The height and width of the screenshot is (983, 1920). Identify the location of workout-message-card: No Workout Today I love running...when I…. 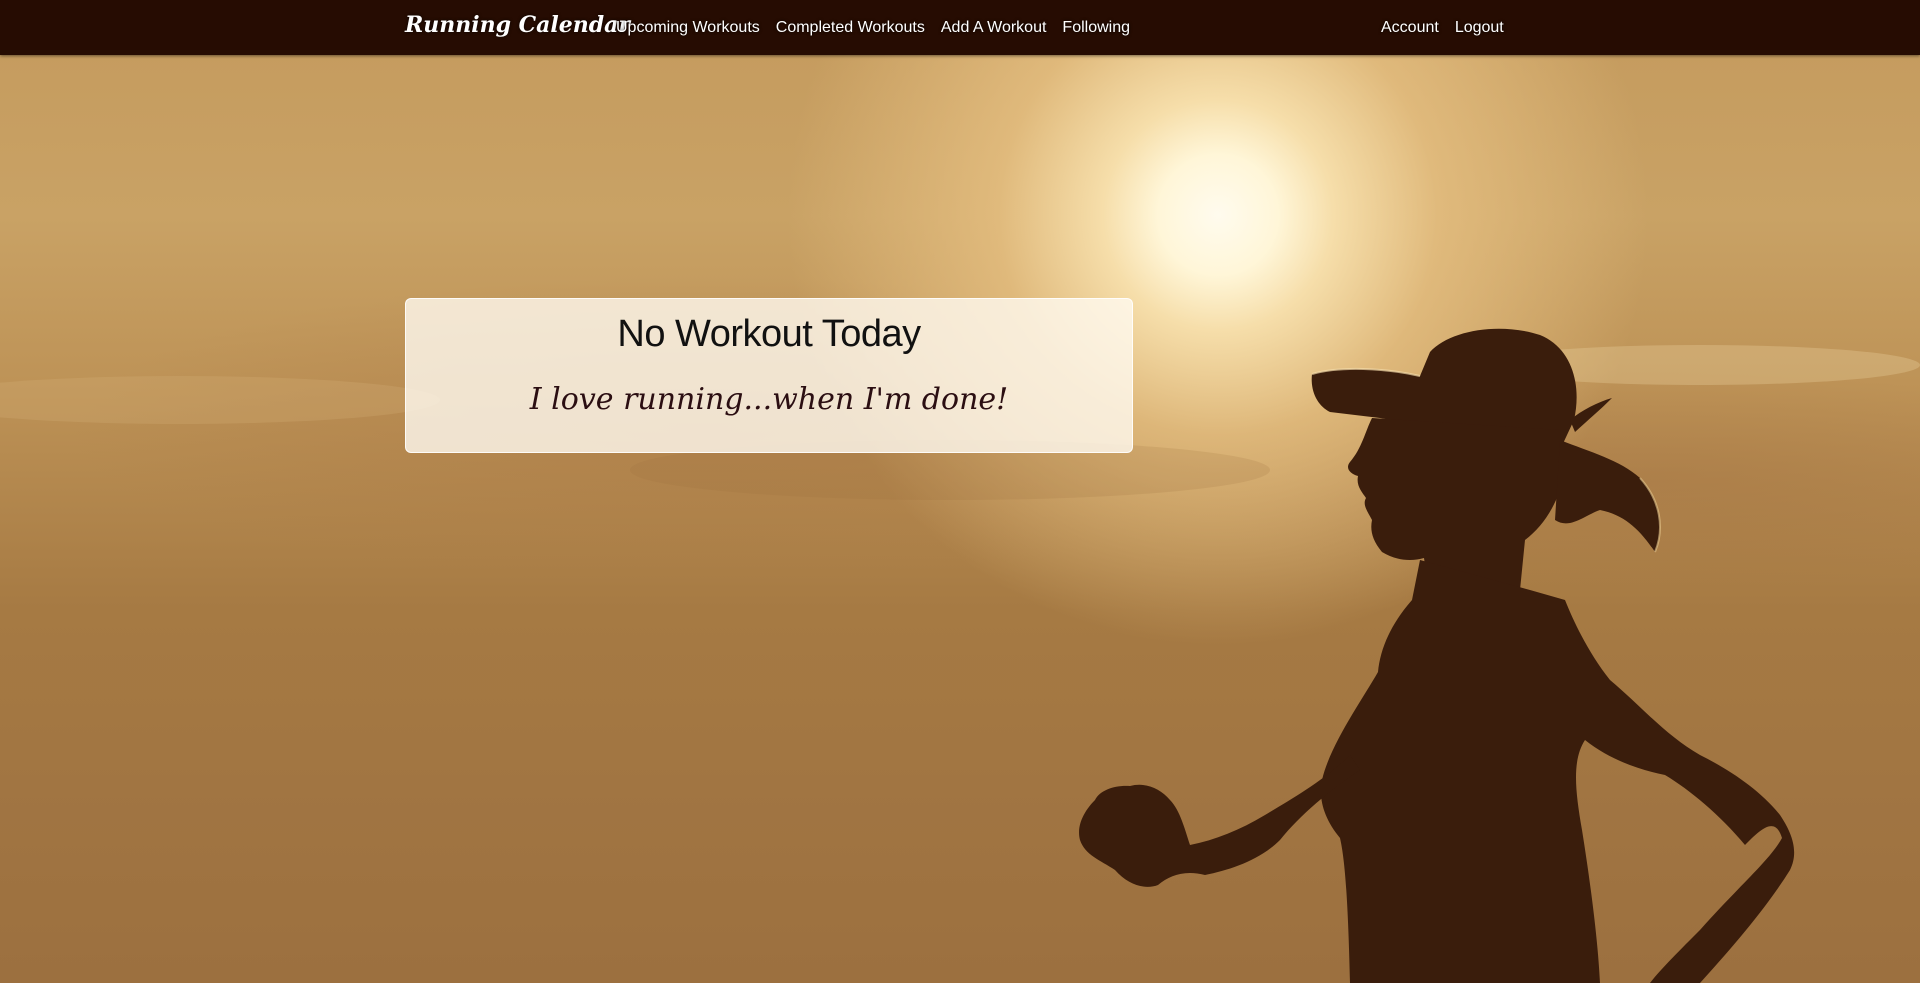
(769, 375).